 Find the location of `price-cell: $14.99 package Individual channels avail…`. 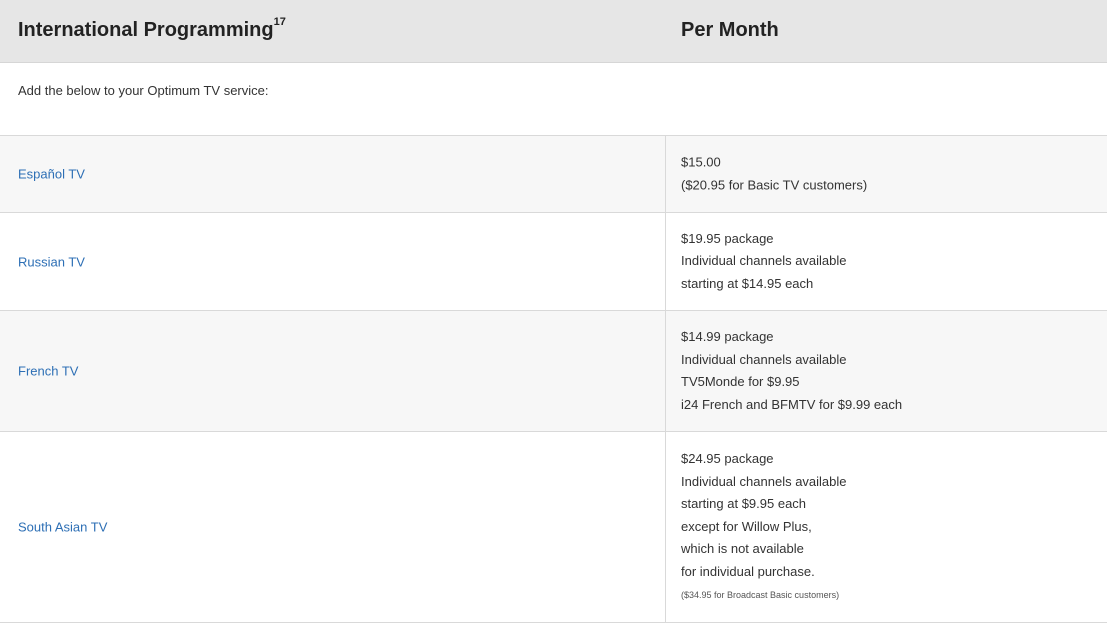

price-cell: $14.99 package Individual channels avail… is located at coordinates (886, 371).